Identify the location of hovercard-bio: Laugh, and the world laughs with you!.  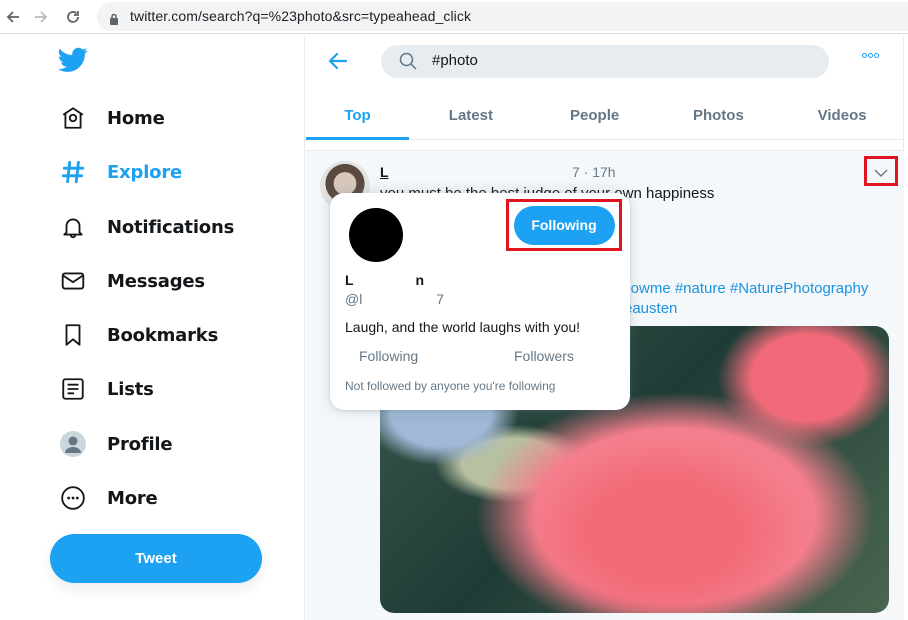
(463, 327).